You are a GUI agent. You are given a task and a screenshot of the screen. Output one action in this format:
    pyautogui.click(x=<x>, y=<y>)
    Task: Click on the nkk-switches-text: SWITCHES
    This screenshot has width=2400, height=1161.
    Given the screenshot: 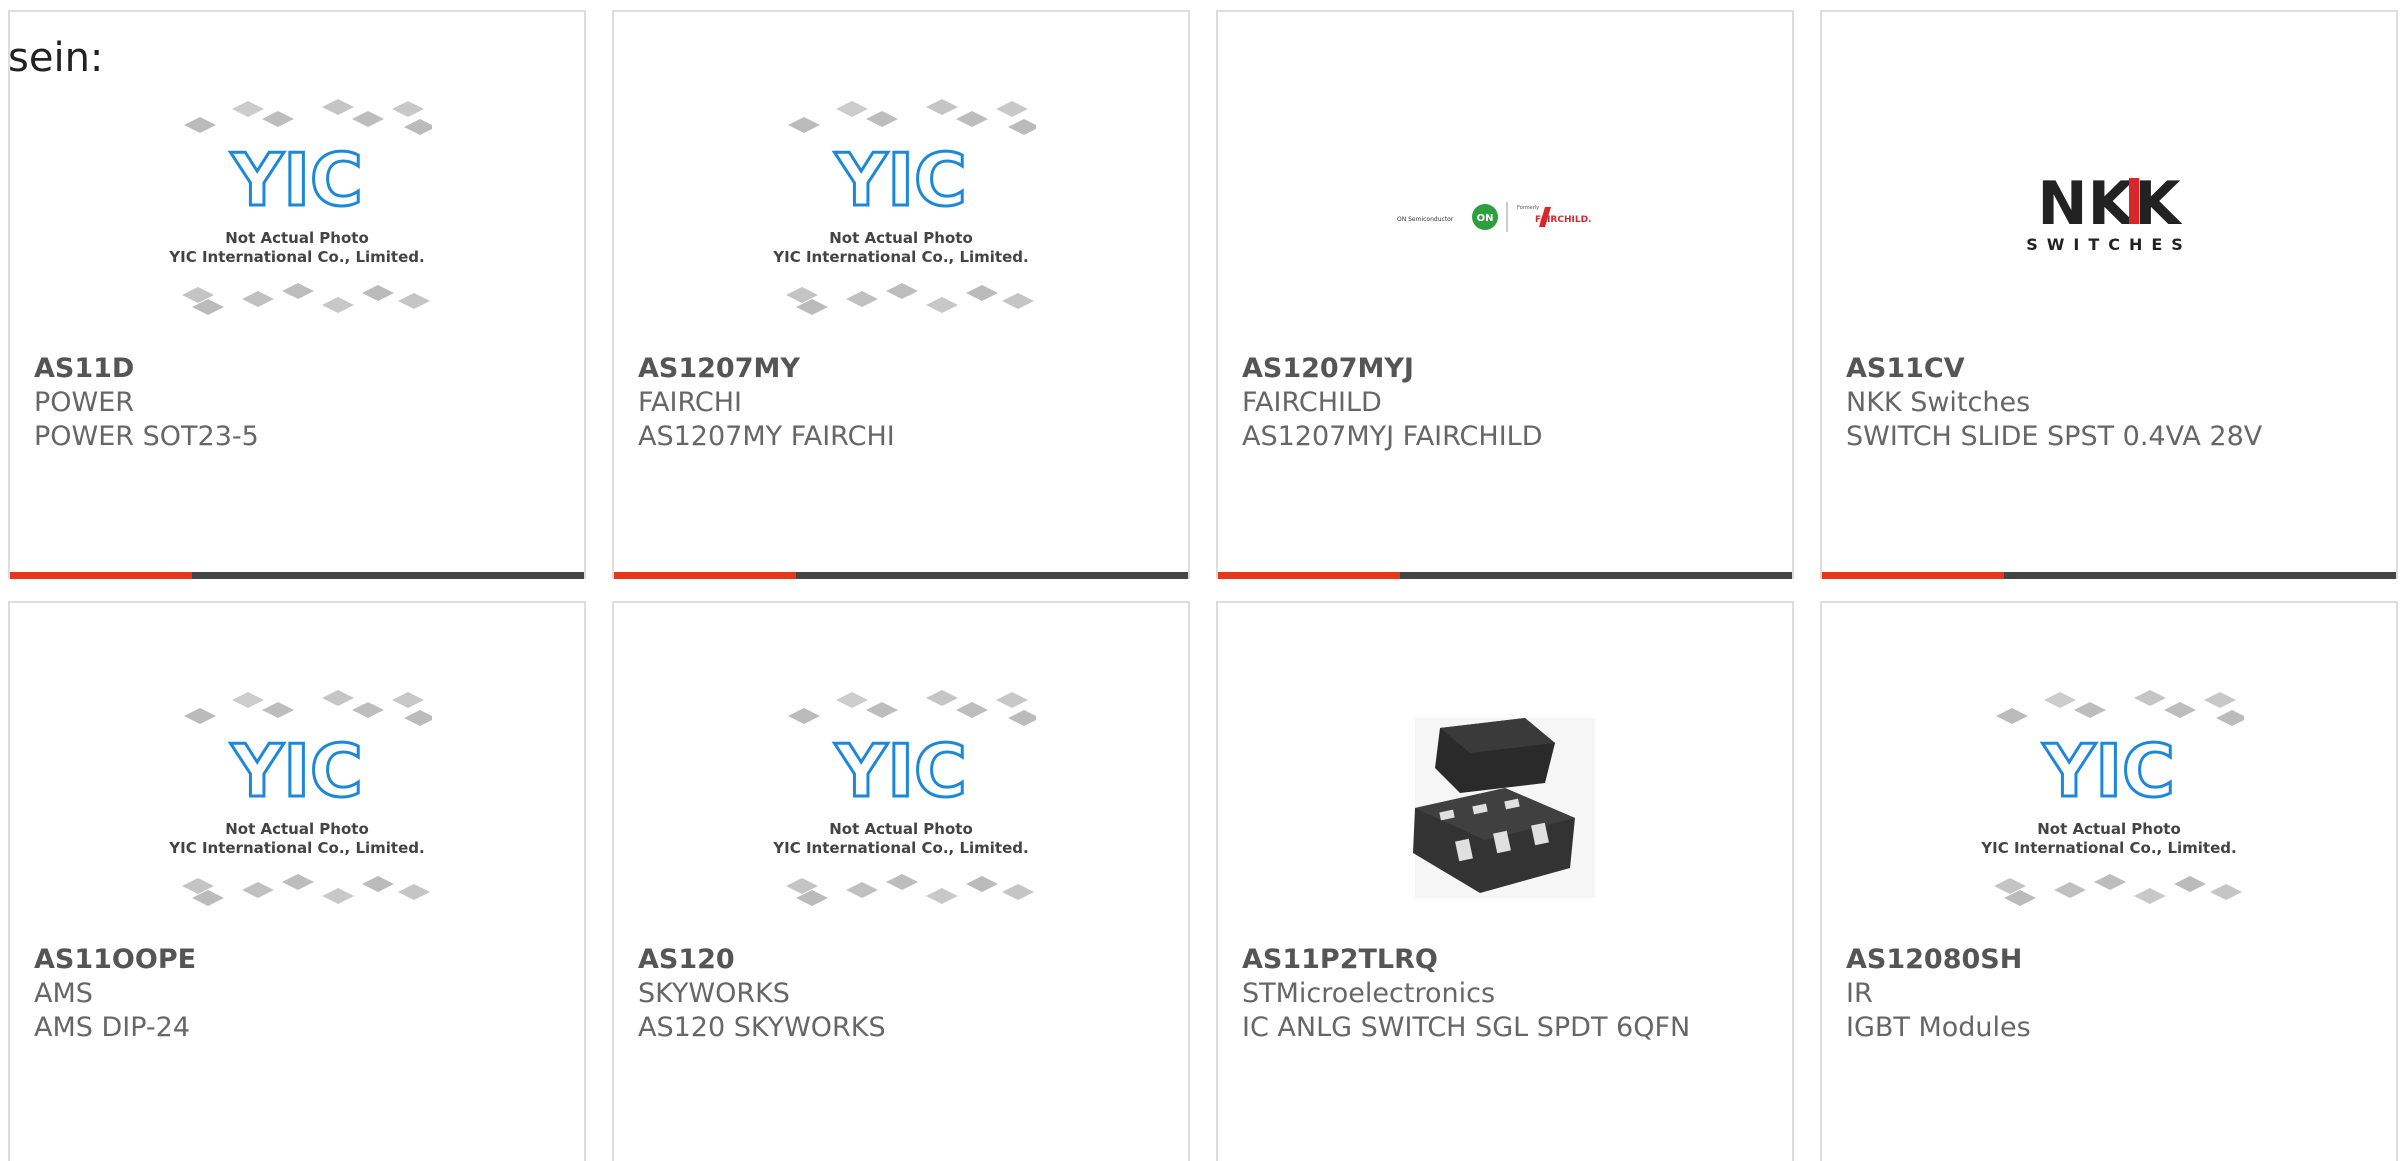 What is the action you would take?
    pyautogui.click(x=2109, y=244)
    